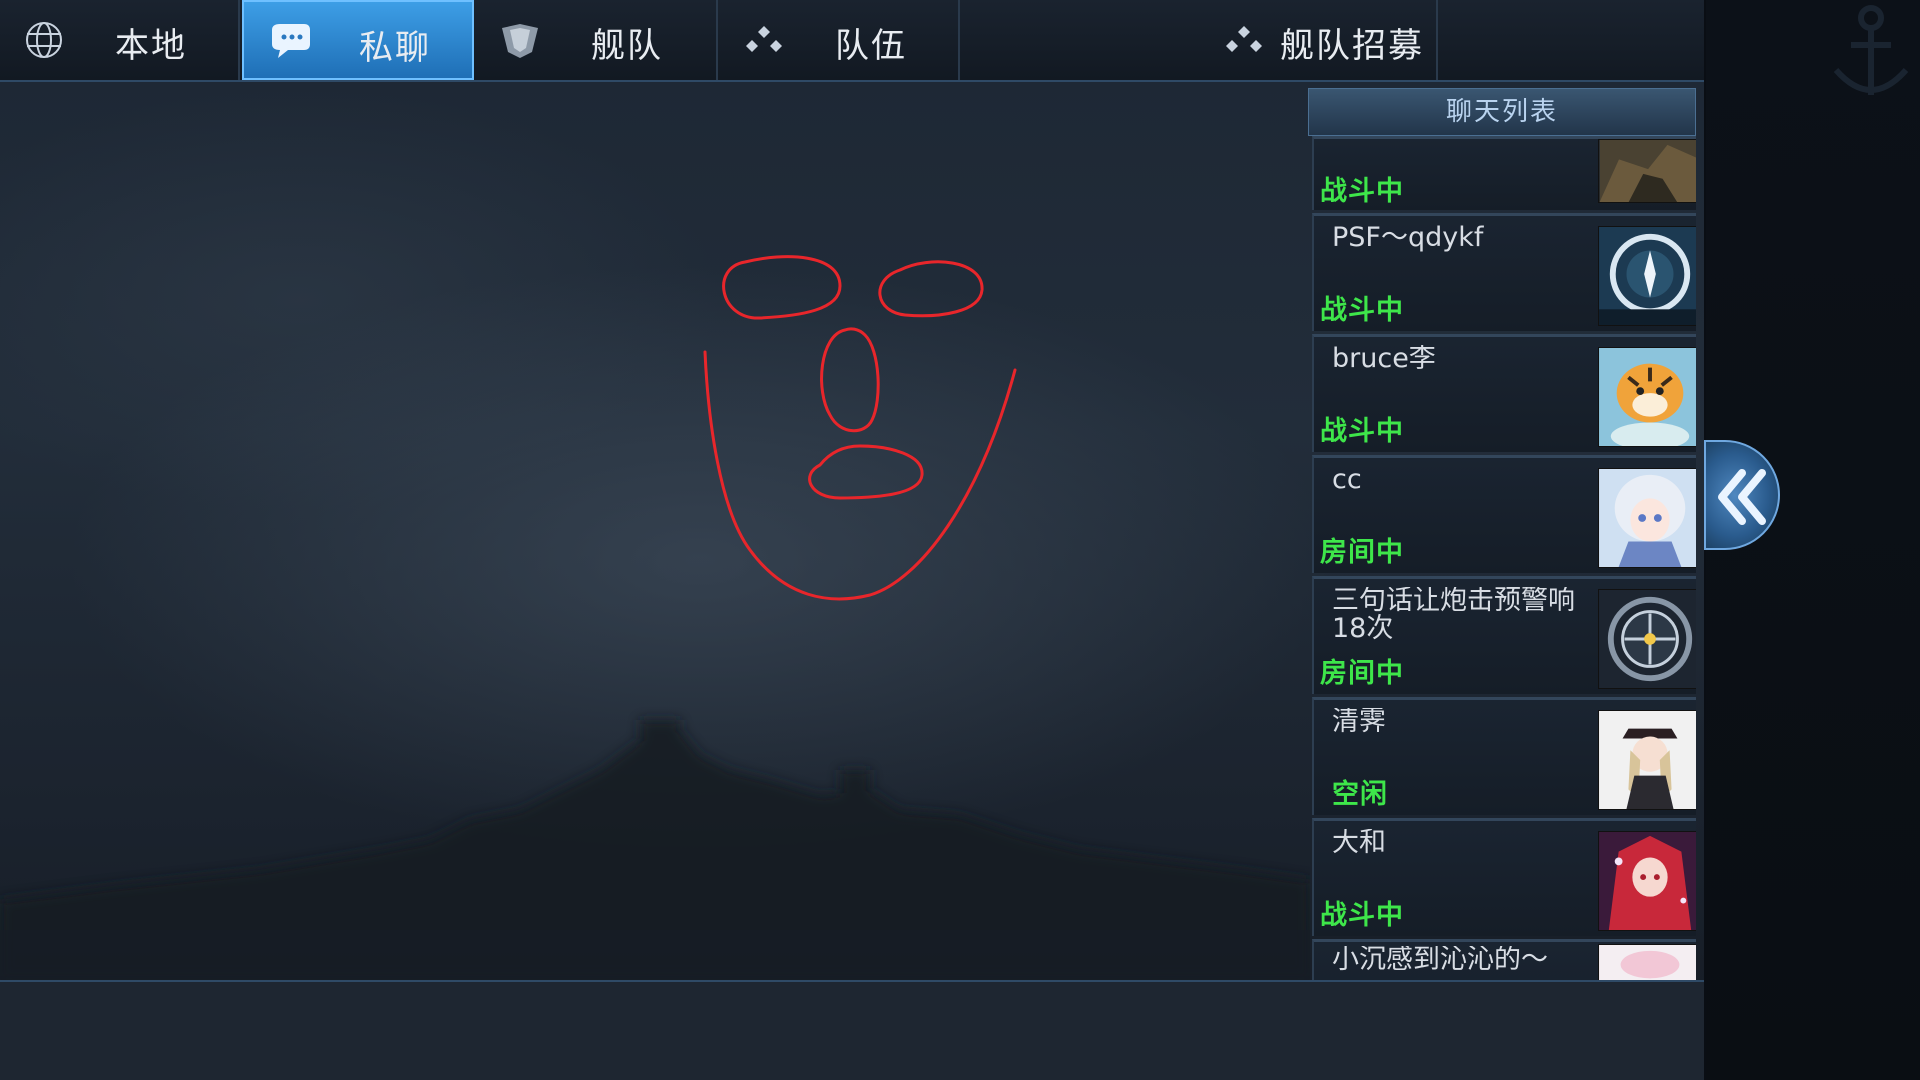 The width and height of the screenshot is (1920, 1080). I want to click on tab-team: 队伍, so click(840, 40).